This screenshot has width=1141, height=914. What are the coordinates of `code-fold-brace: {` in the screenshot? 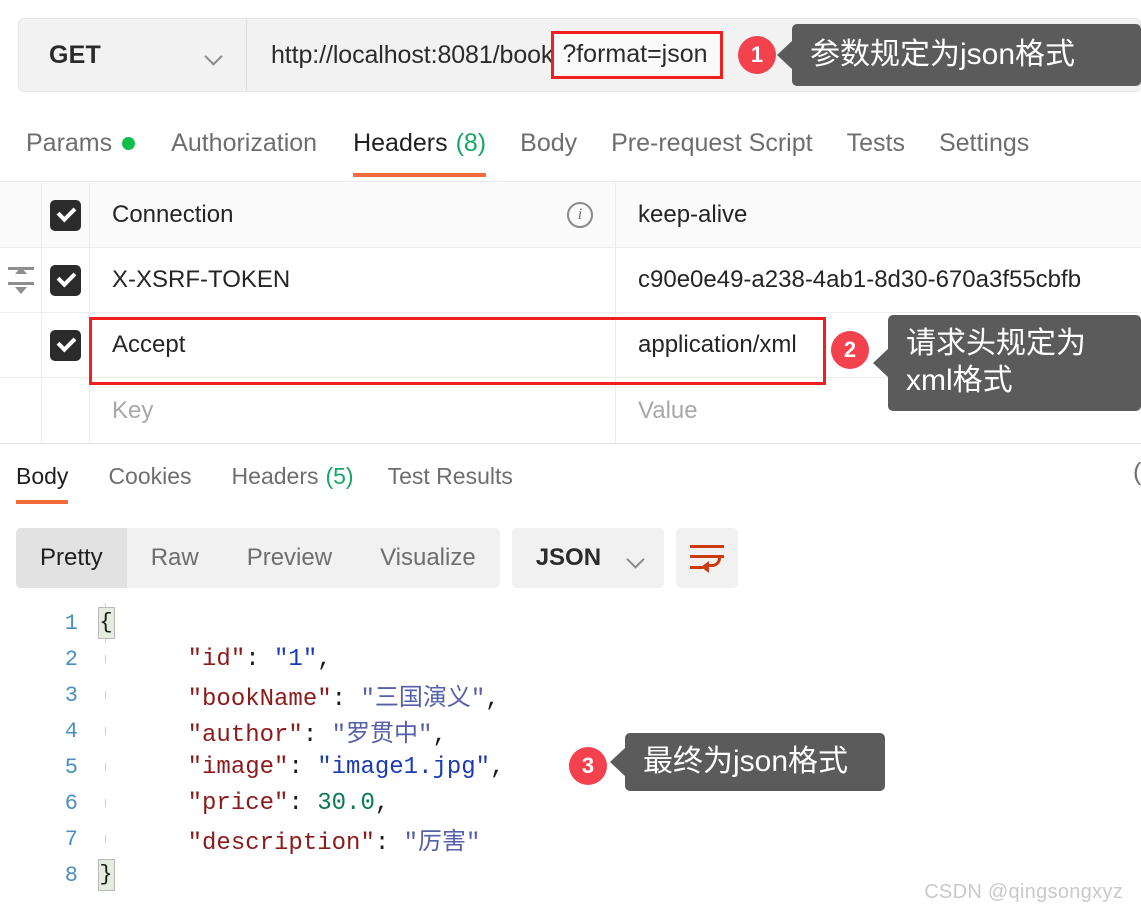 It's located at (106, 623).